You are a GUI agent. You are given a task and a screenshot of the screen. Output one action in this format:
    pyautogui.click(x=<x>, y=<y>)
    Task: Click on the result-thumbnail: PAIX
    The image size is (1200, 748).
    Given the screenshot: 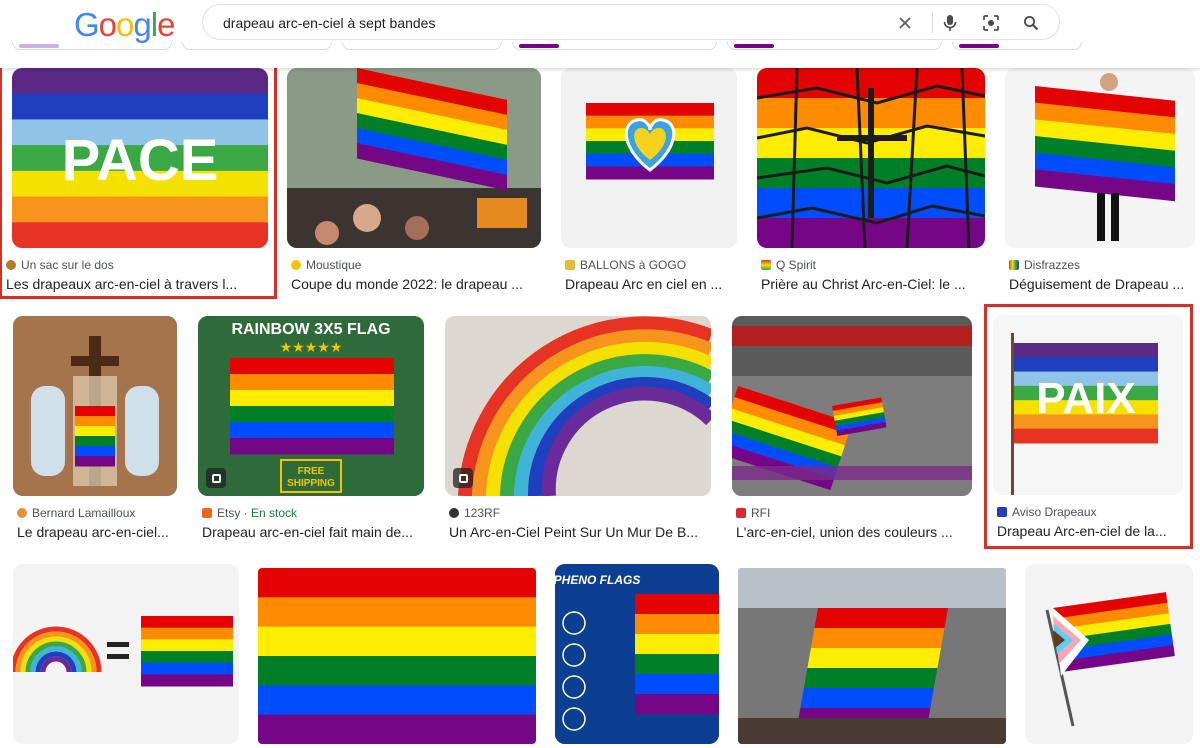 What is the action you would take?
    pyautogui.click(x=1088, y=405)
    